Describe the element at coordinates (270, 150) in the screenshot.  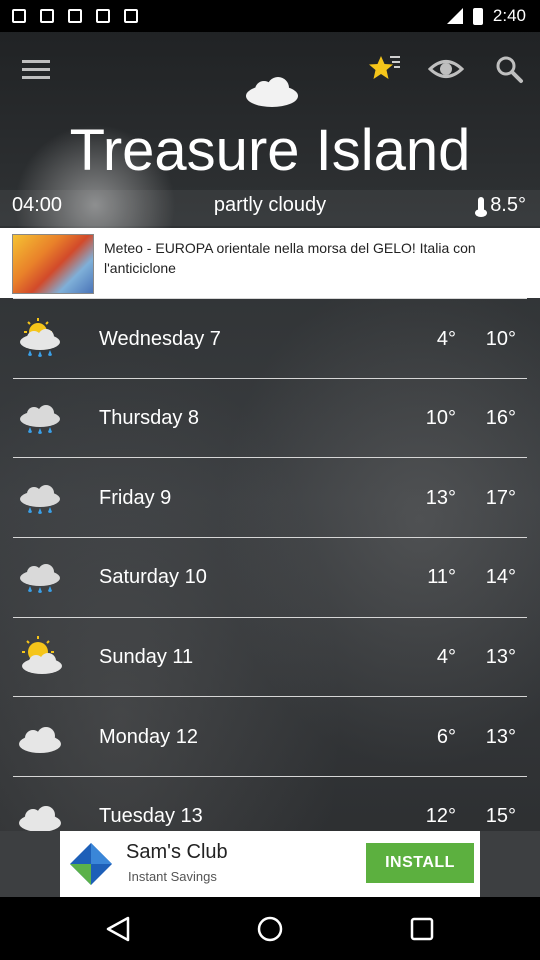
I see `location-title: Treasure Island` at that location.